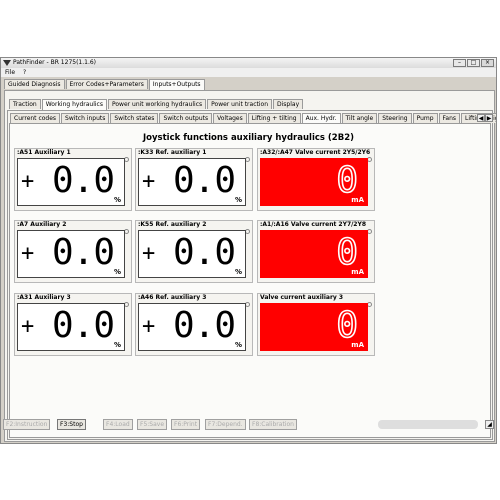  Describe the element at coordinates (248, 72) in the screenshot. I see `menu-bar: File?` at that location.